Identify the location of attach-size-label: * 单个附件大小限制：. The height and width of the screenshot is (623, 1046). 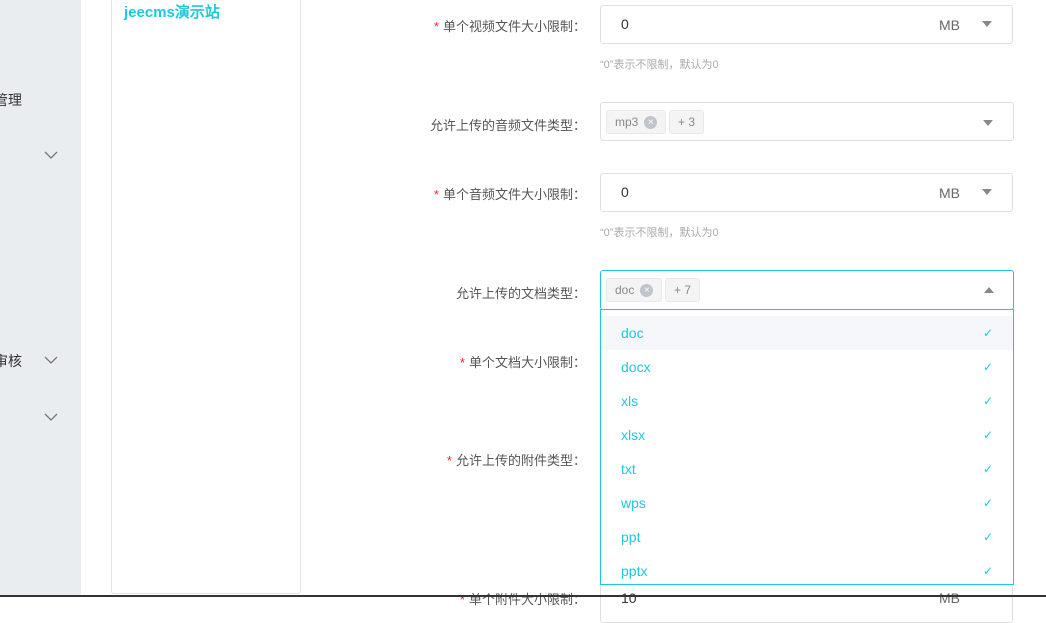
(522, 599).